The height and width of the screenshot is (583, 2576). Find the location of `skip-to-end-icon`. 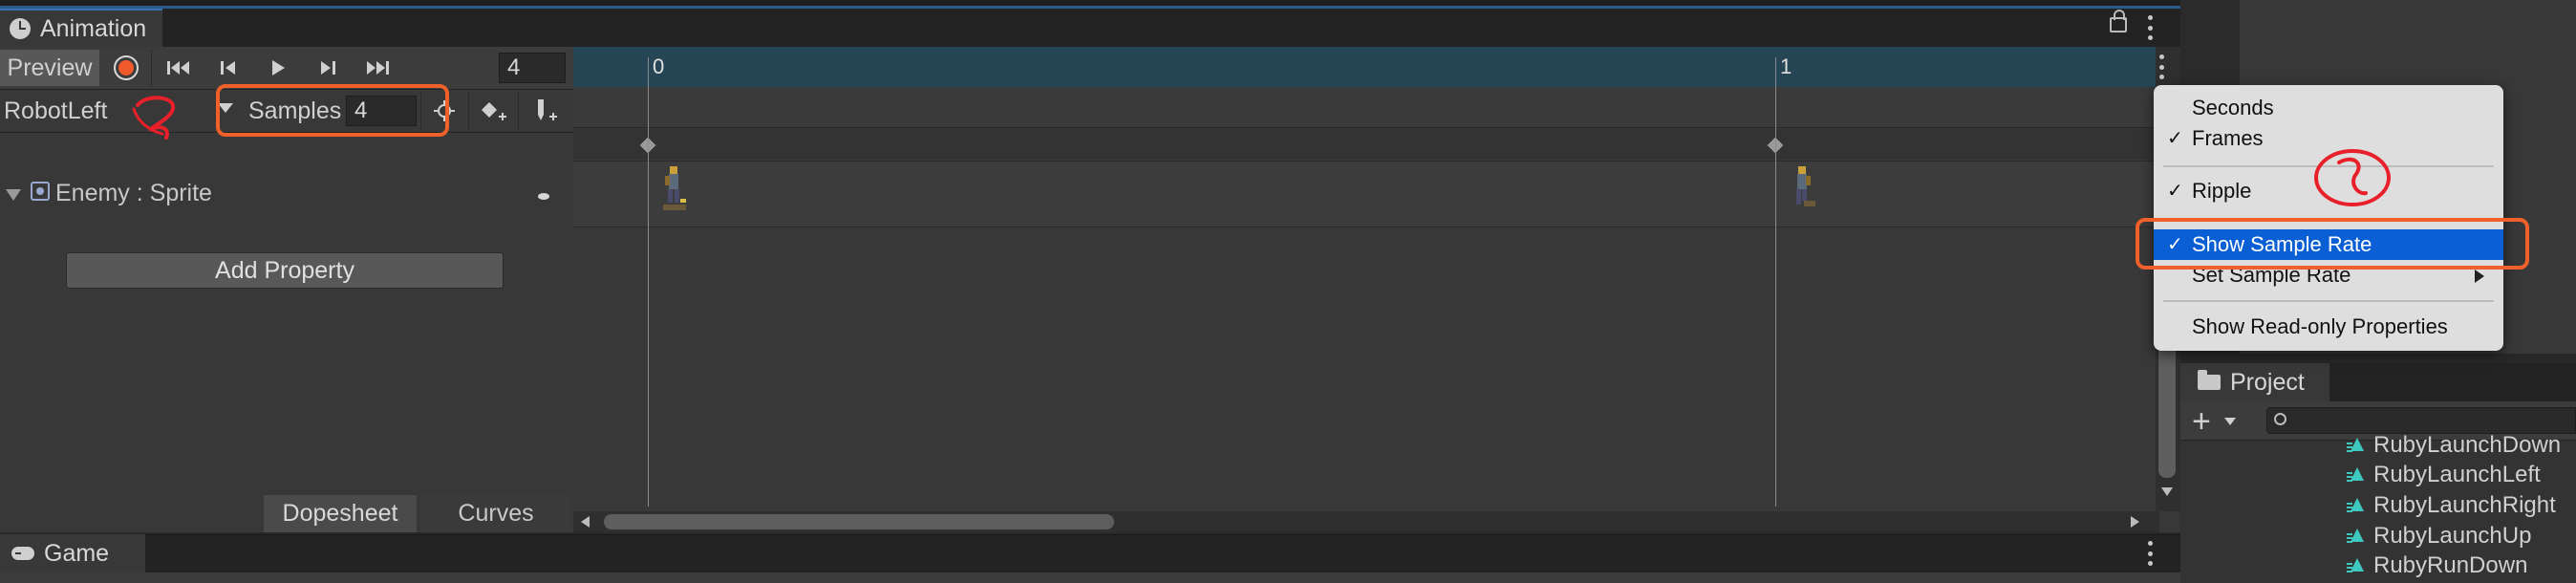

skip-to-end-icon is located at coordinates (378, 68).